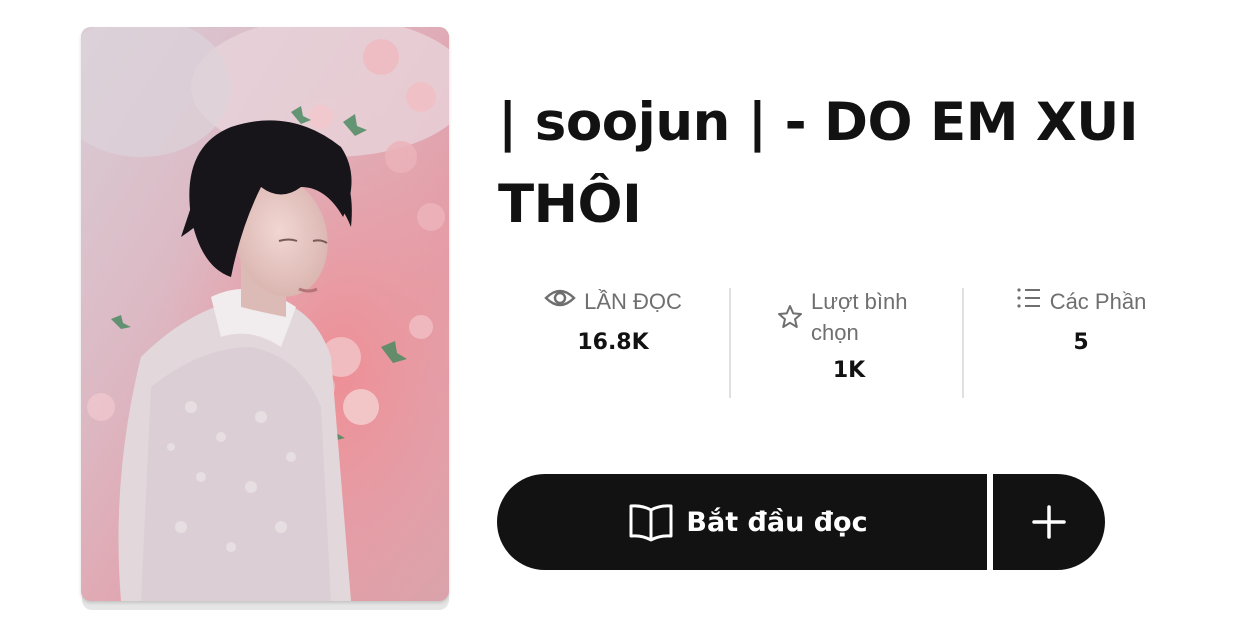 The width and height of the screenshot is (1260, 634). Describe the element at coordinates (560, 298) in the screenshot. I see `eye-icon` at that location.